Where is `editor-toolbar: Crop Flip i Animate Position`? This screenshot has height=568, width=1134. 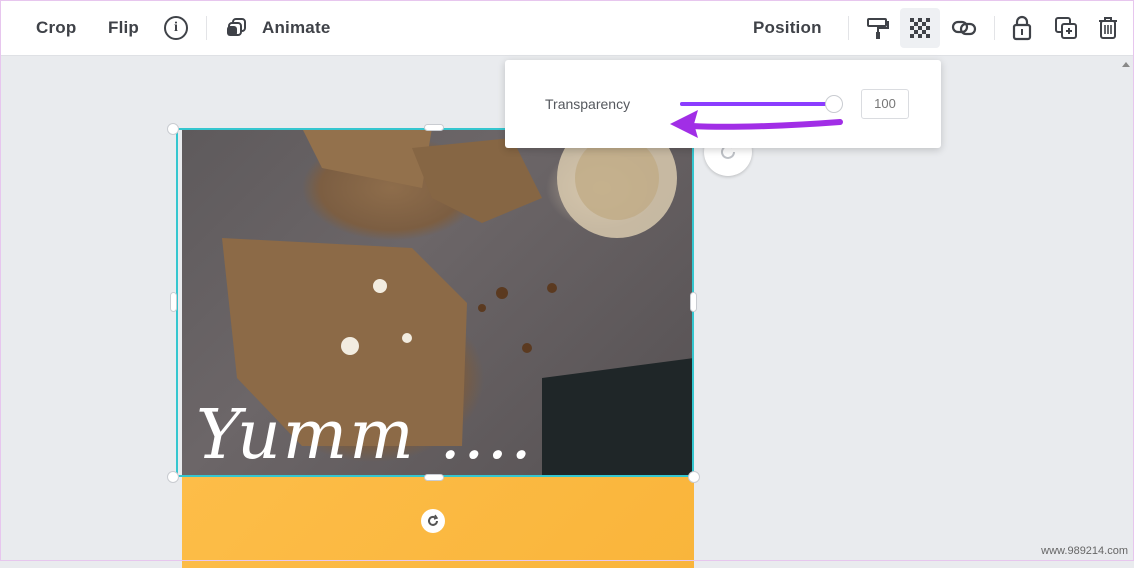
editor-toolbar: Crop Flip i Animate Position is located at coordinates (567, 28).